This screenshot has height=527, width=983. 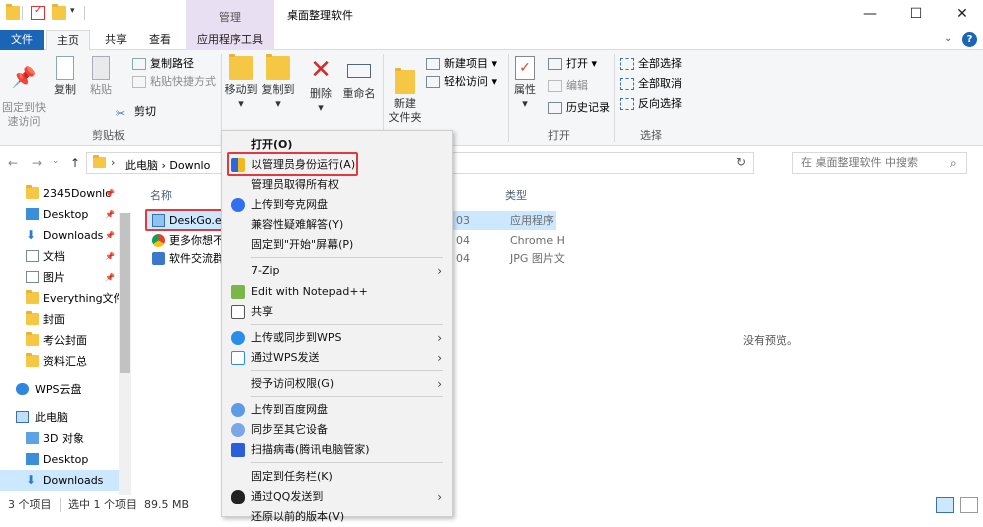 I want to click on copy-to-button: 复制到 ▾, so click(x=278, y=82).